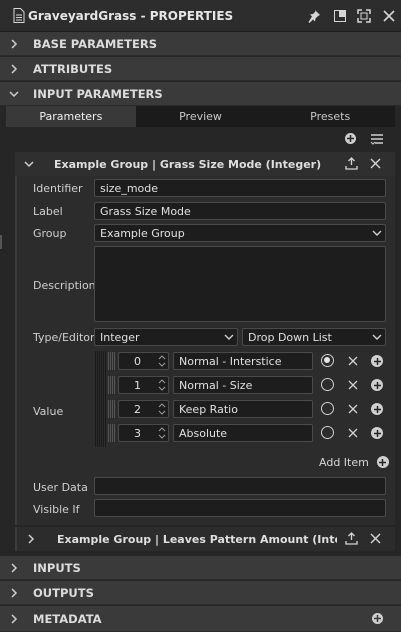 The height and width of the screenshot is (632, 401). What do you see at coordinates (344, 462) in the screenshot?
I see `add-item-label: Add Item` at bounding box center [344, 462].